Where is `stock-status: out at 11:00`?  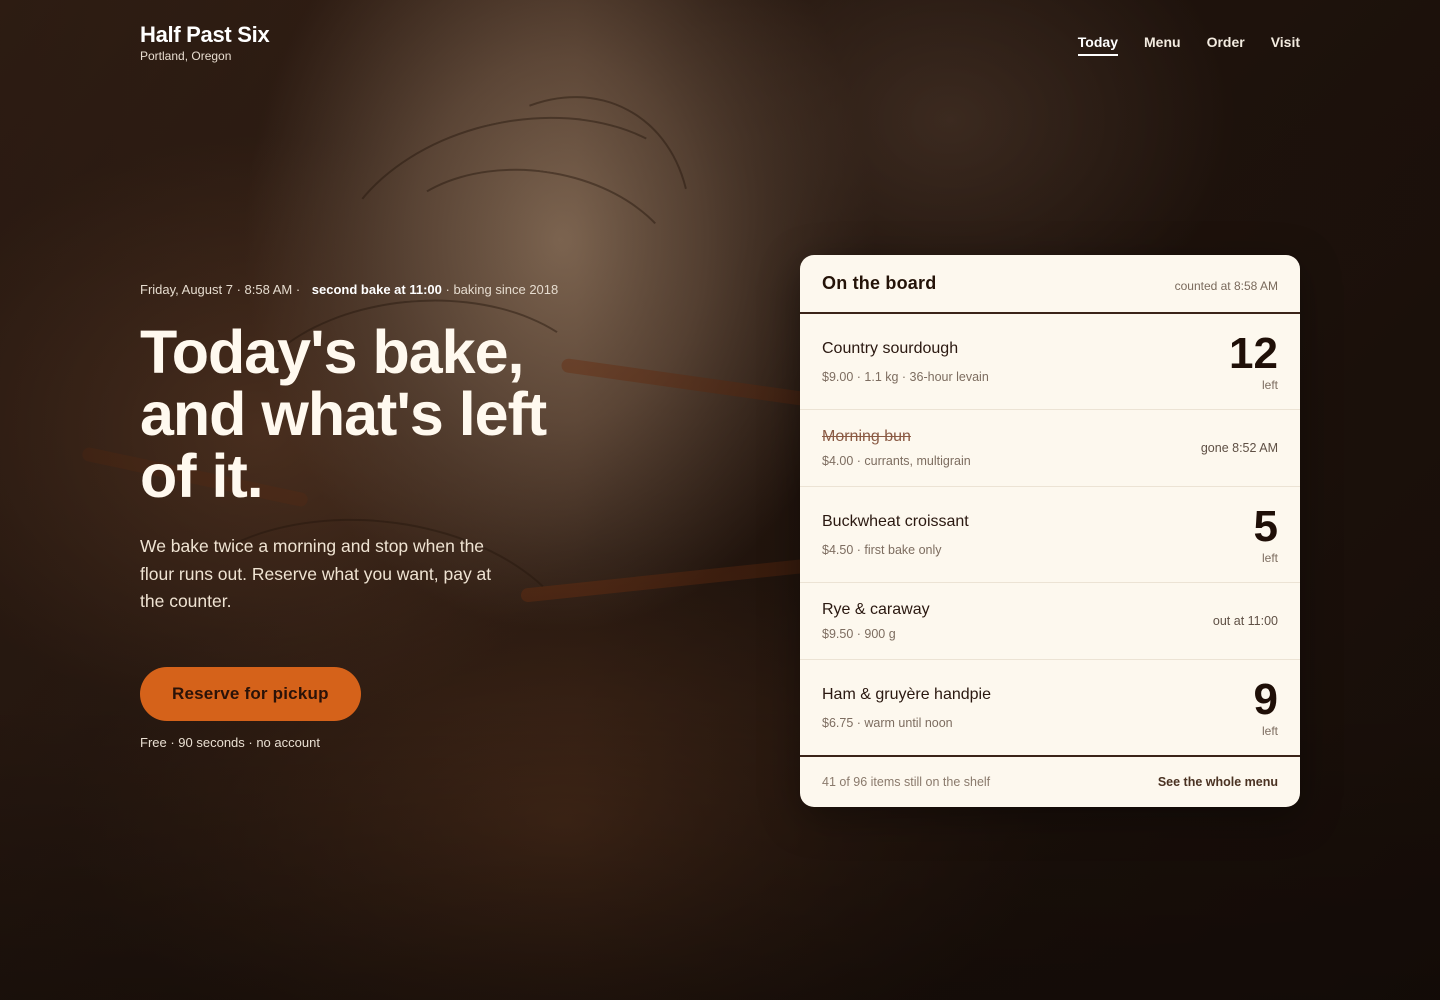
stock-status: out at 11:00 is located at coordinates (1245, 621).